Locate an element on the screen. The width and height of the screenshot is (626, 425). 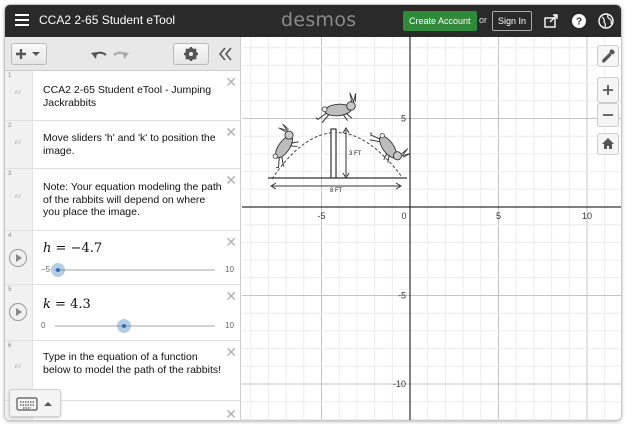
expression-number: 5 is located at coordinates (10, 290).